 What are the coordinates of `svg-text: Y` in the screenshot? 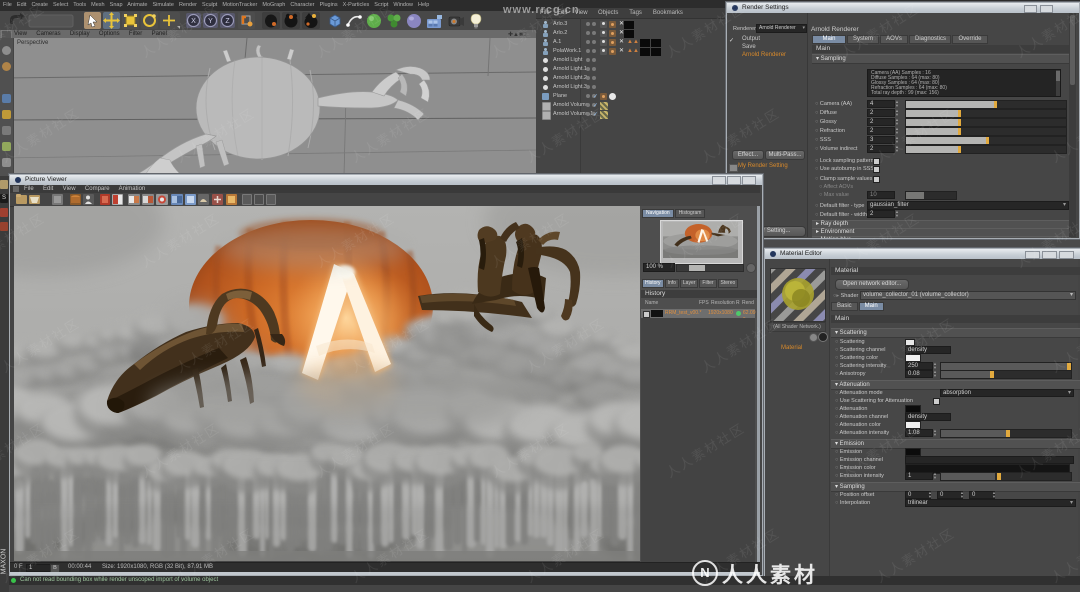 It's located at (210, 21).